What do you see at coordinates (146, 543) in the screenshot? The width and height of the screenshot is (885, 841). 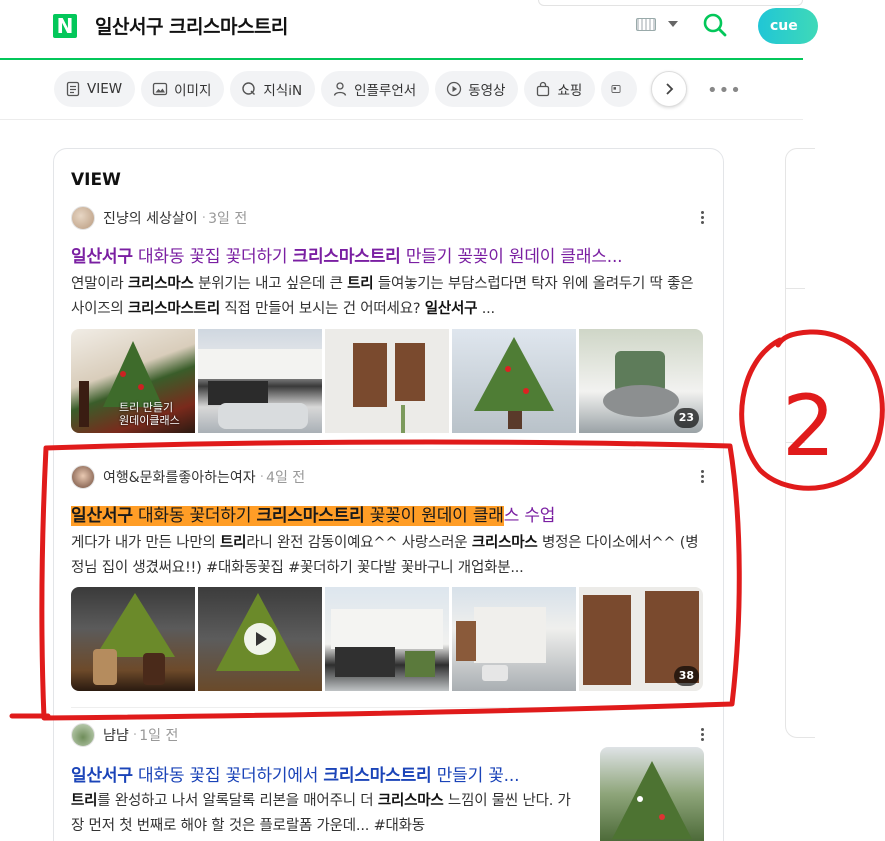 I see `desc-text: 게다가 내가 만든 나만의` at bounding box center [146, 543].